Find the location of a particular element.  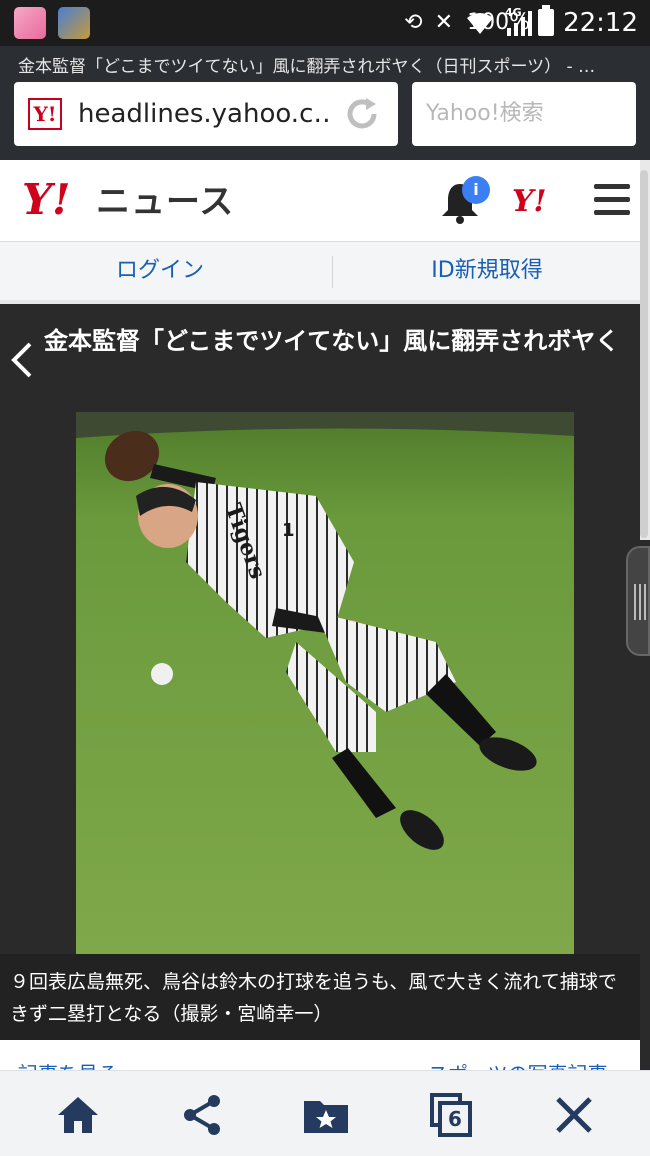

status-bar: ⟲ ✕ 4G 100% 22:12 is located at coordinates (325, 23).